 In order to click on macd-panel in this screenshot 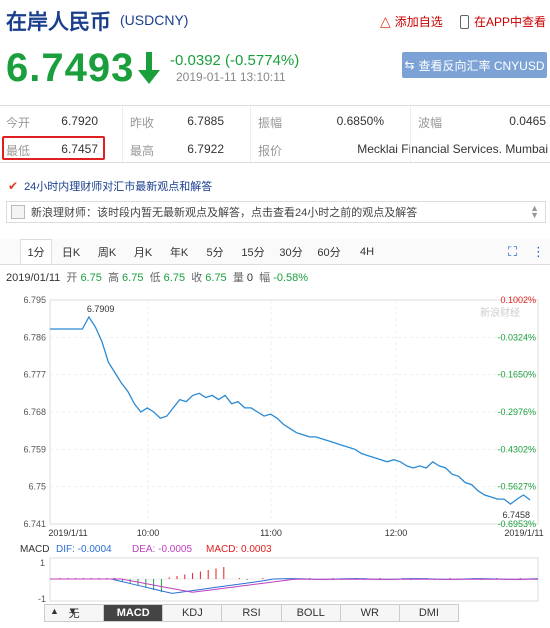, I will do `click(294, 579)`.